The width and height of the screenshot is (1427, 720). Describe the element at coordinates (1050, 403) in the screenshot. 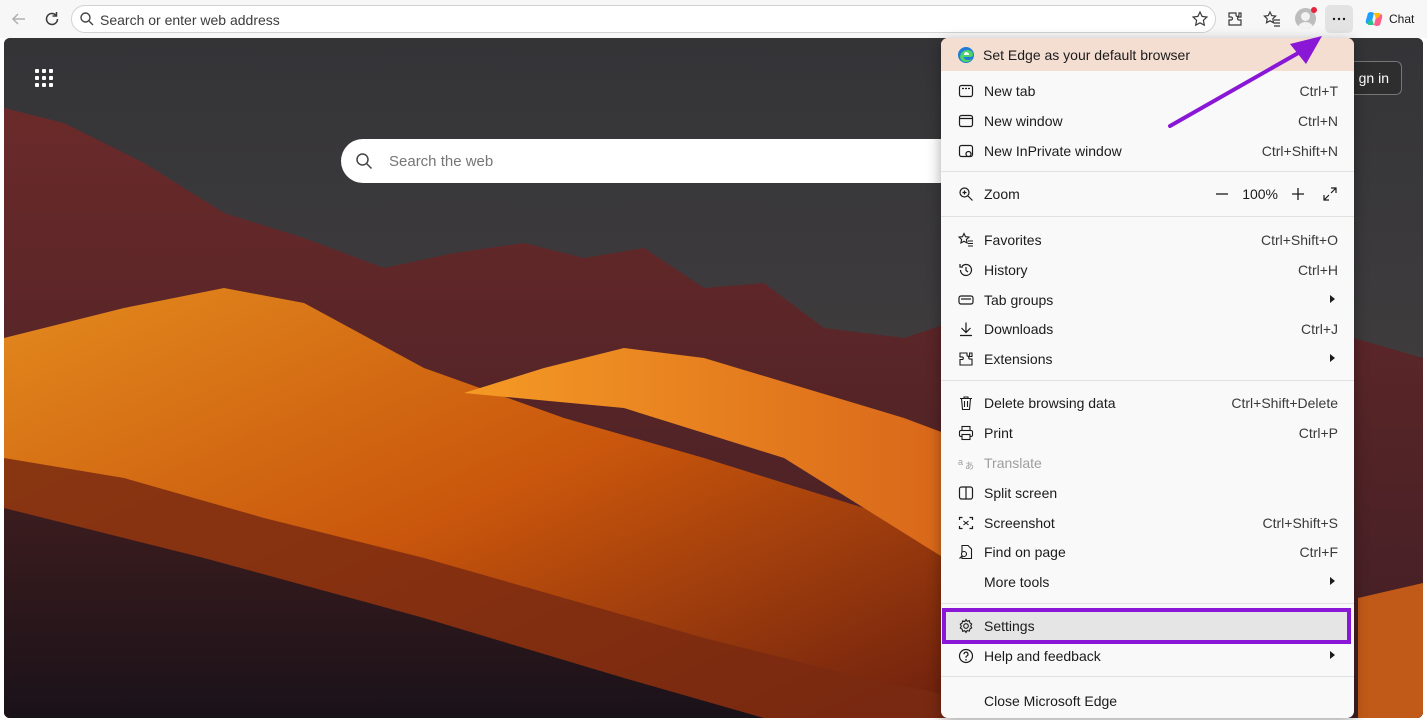

I see `menu-item-label: Delete browsing data` at that location.